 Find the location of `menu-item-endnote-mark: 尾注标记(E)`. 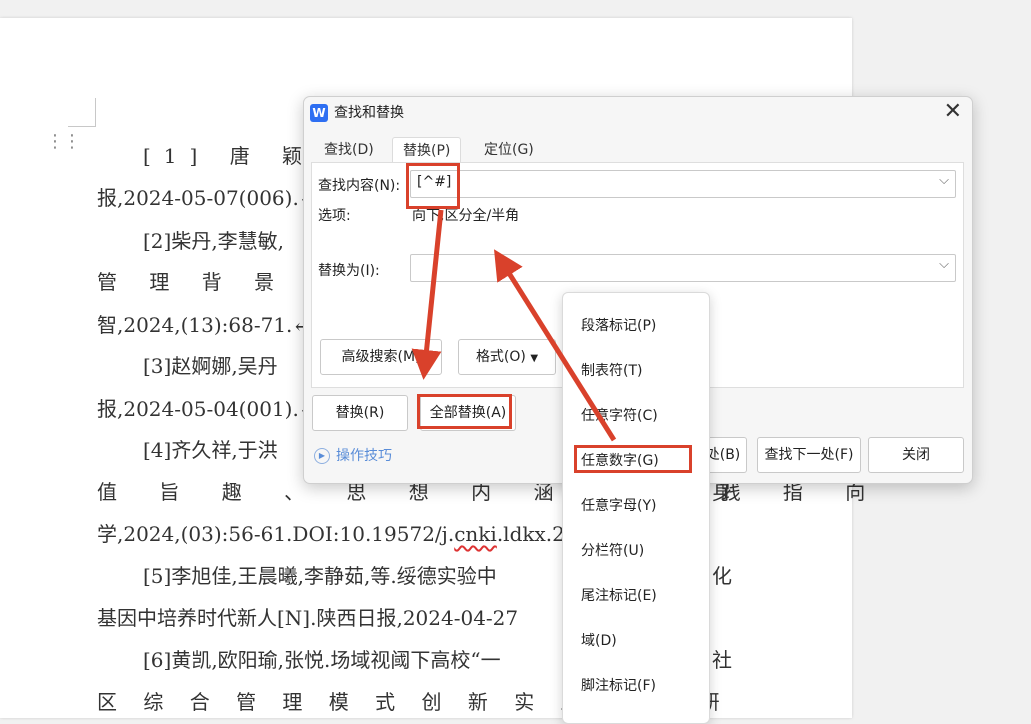

menu-item-endnote-mark: 尾注标记(E) is located at coordinates (619, 595).